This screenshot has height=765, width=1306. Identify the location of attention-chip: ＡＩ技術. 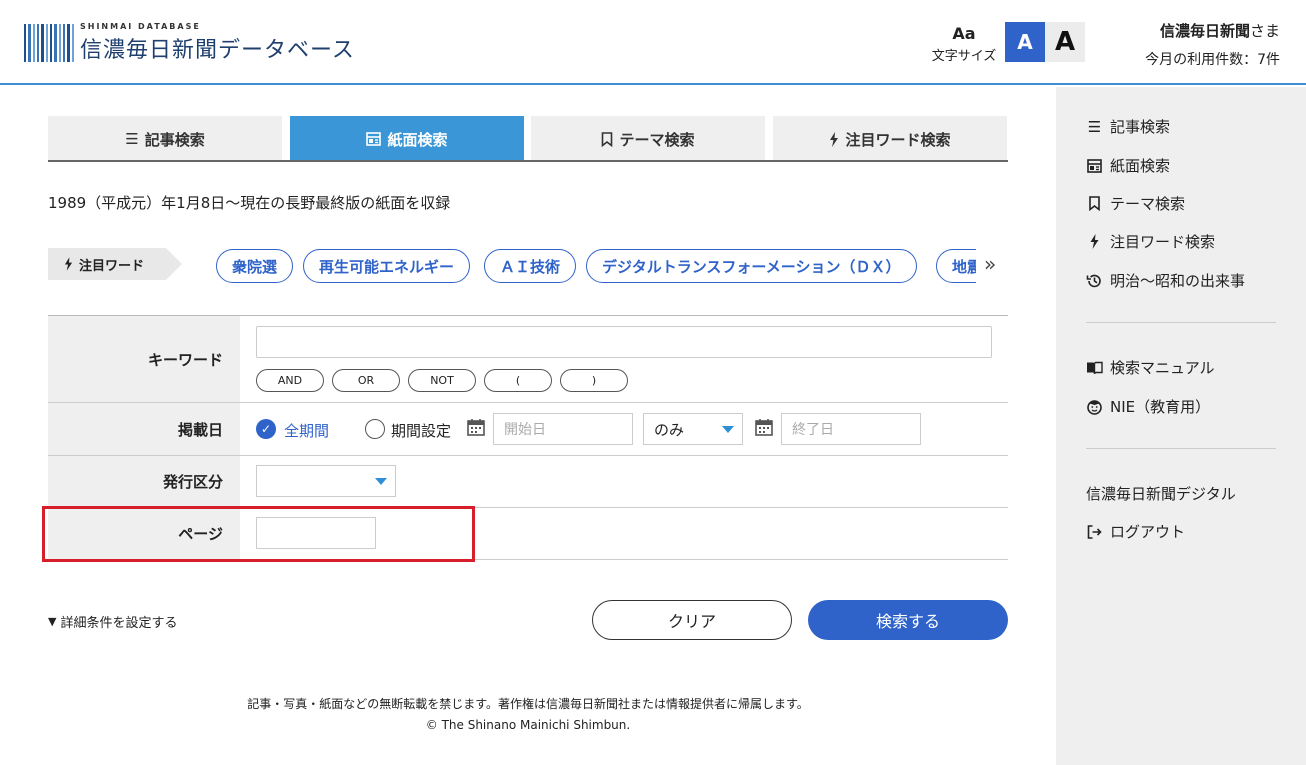
(530, 266).